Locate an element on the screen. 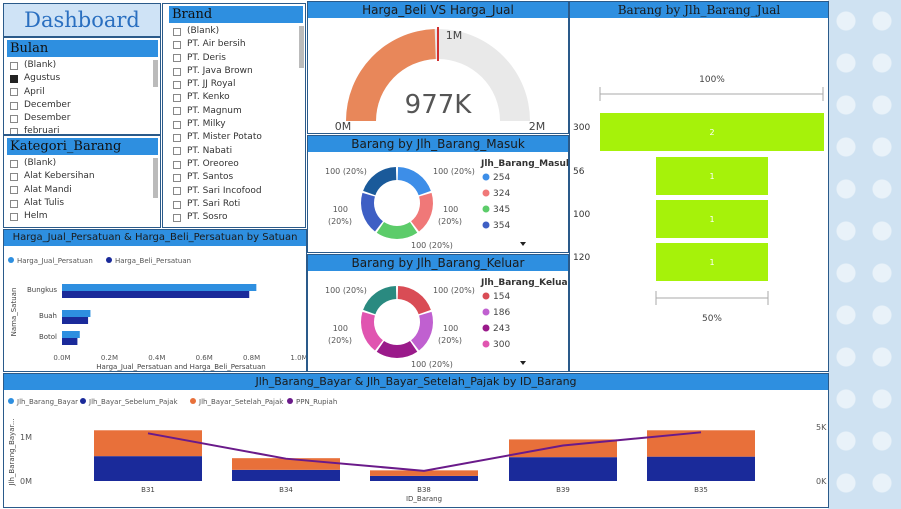 Image resolution: width=901 pixels, height=509 pixels. x-tick-label: B39 is located at coordinates (563, 490).